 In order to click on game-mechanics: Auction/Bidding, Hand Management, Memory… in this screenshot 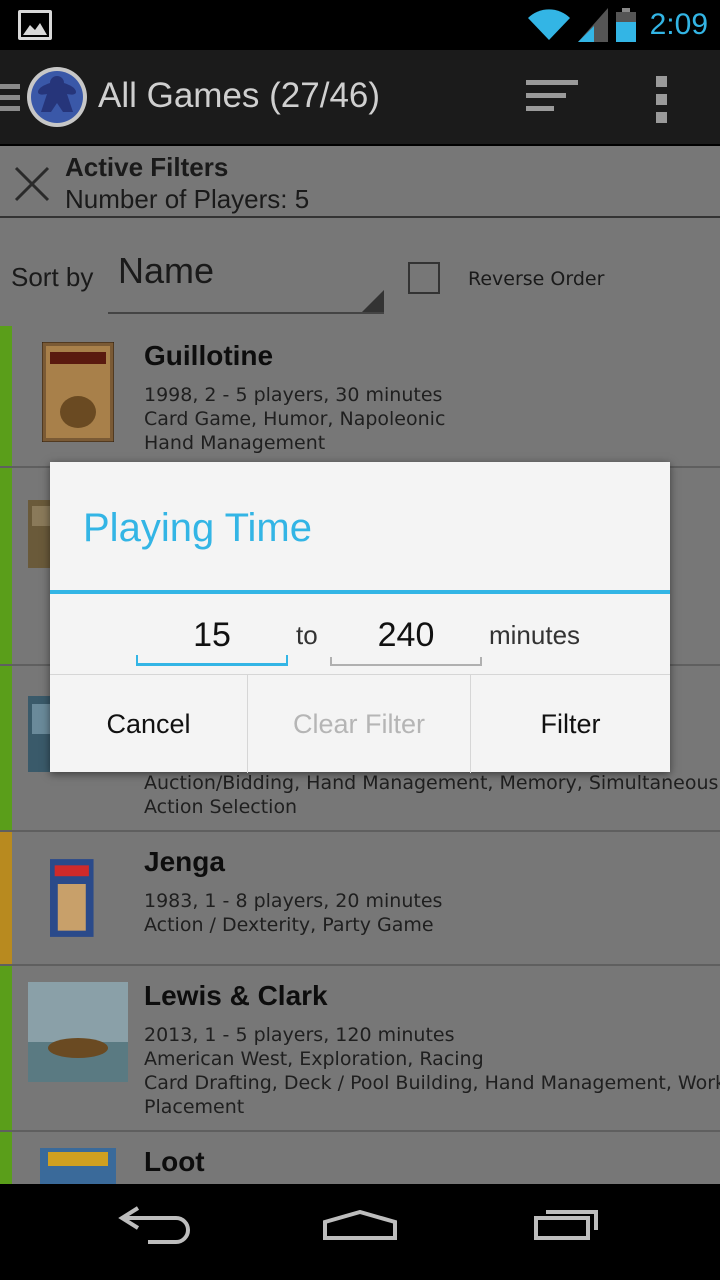, I will do `click(431, 783)`.